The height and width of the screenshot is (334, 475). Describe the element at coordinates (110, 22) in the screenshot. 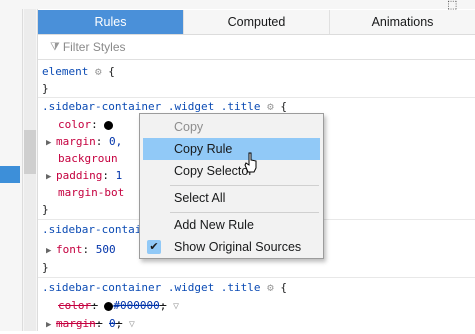

I see `tab-rules: Rules` at that location.